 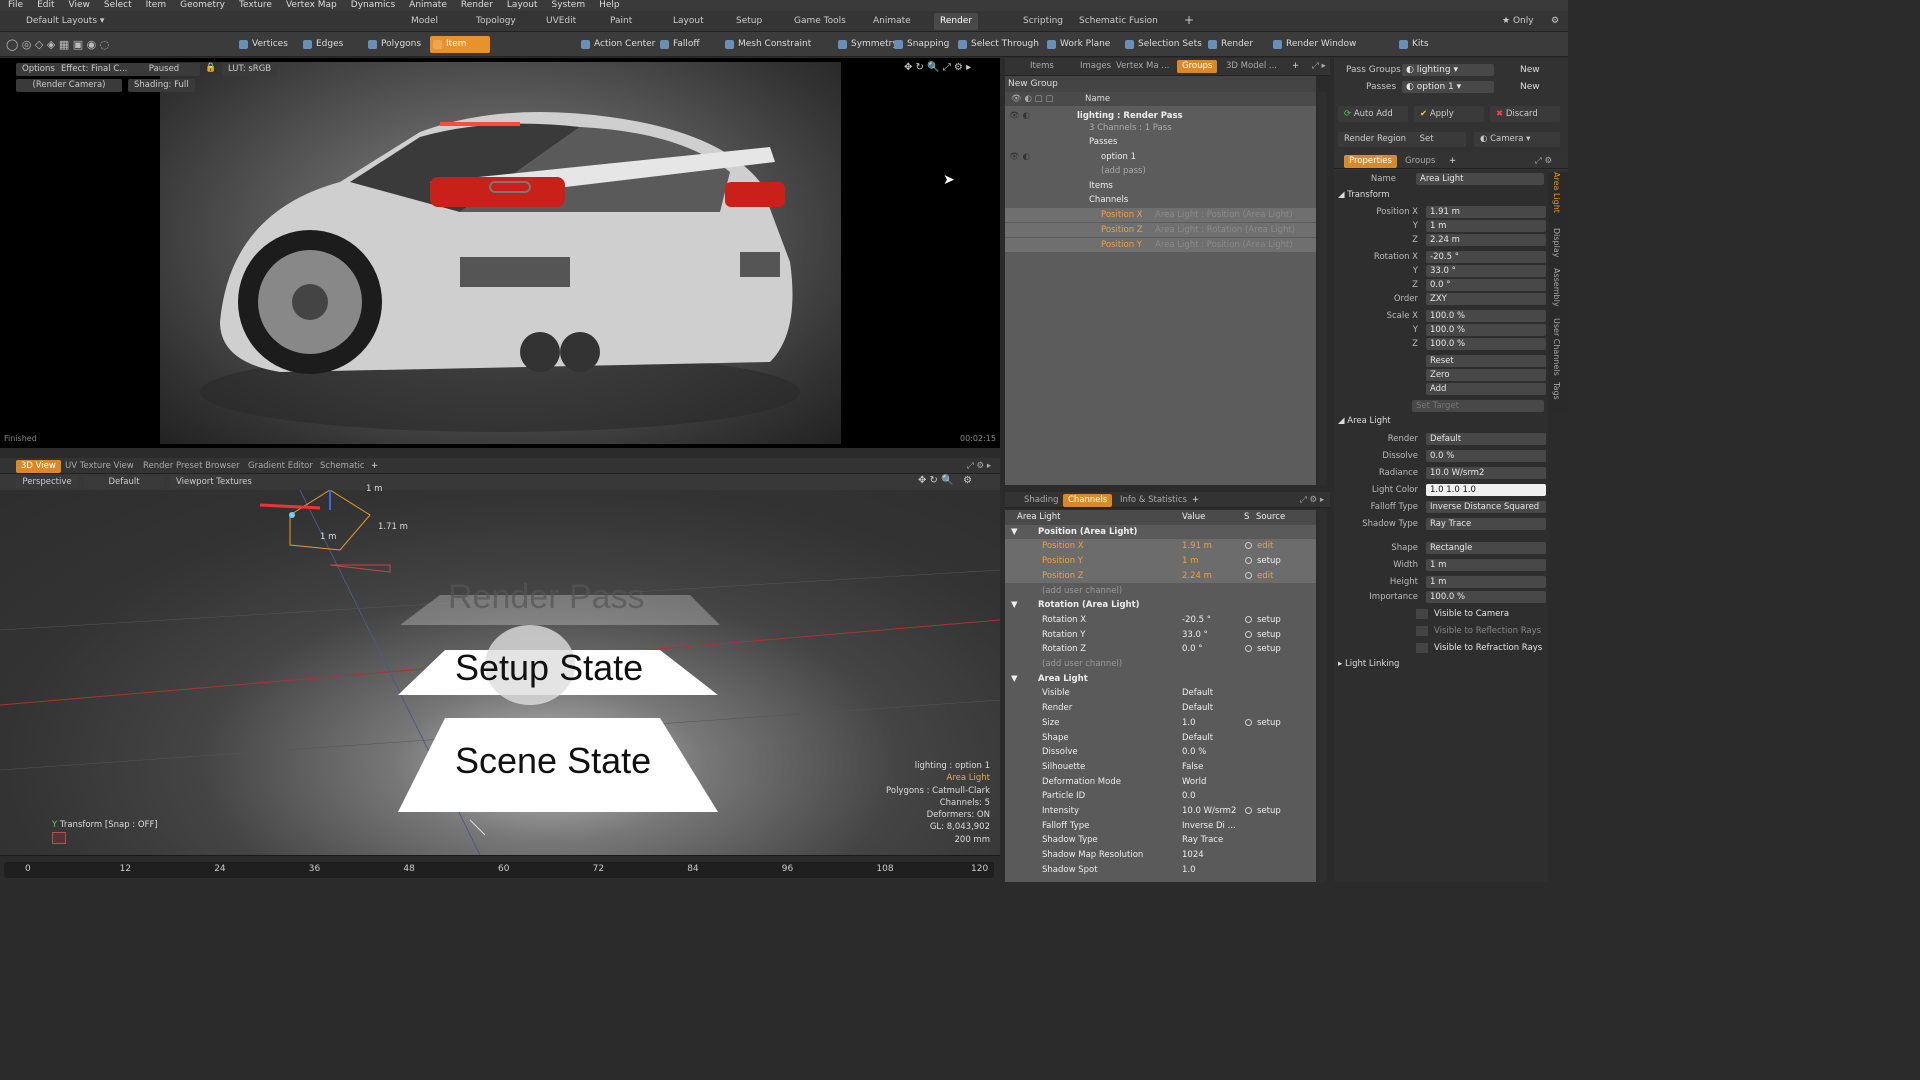 I want to click on prop-field: Set Target, so click(x=1478, y=406).